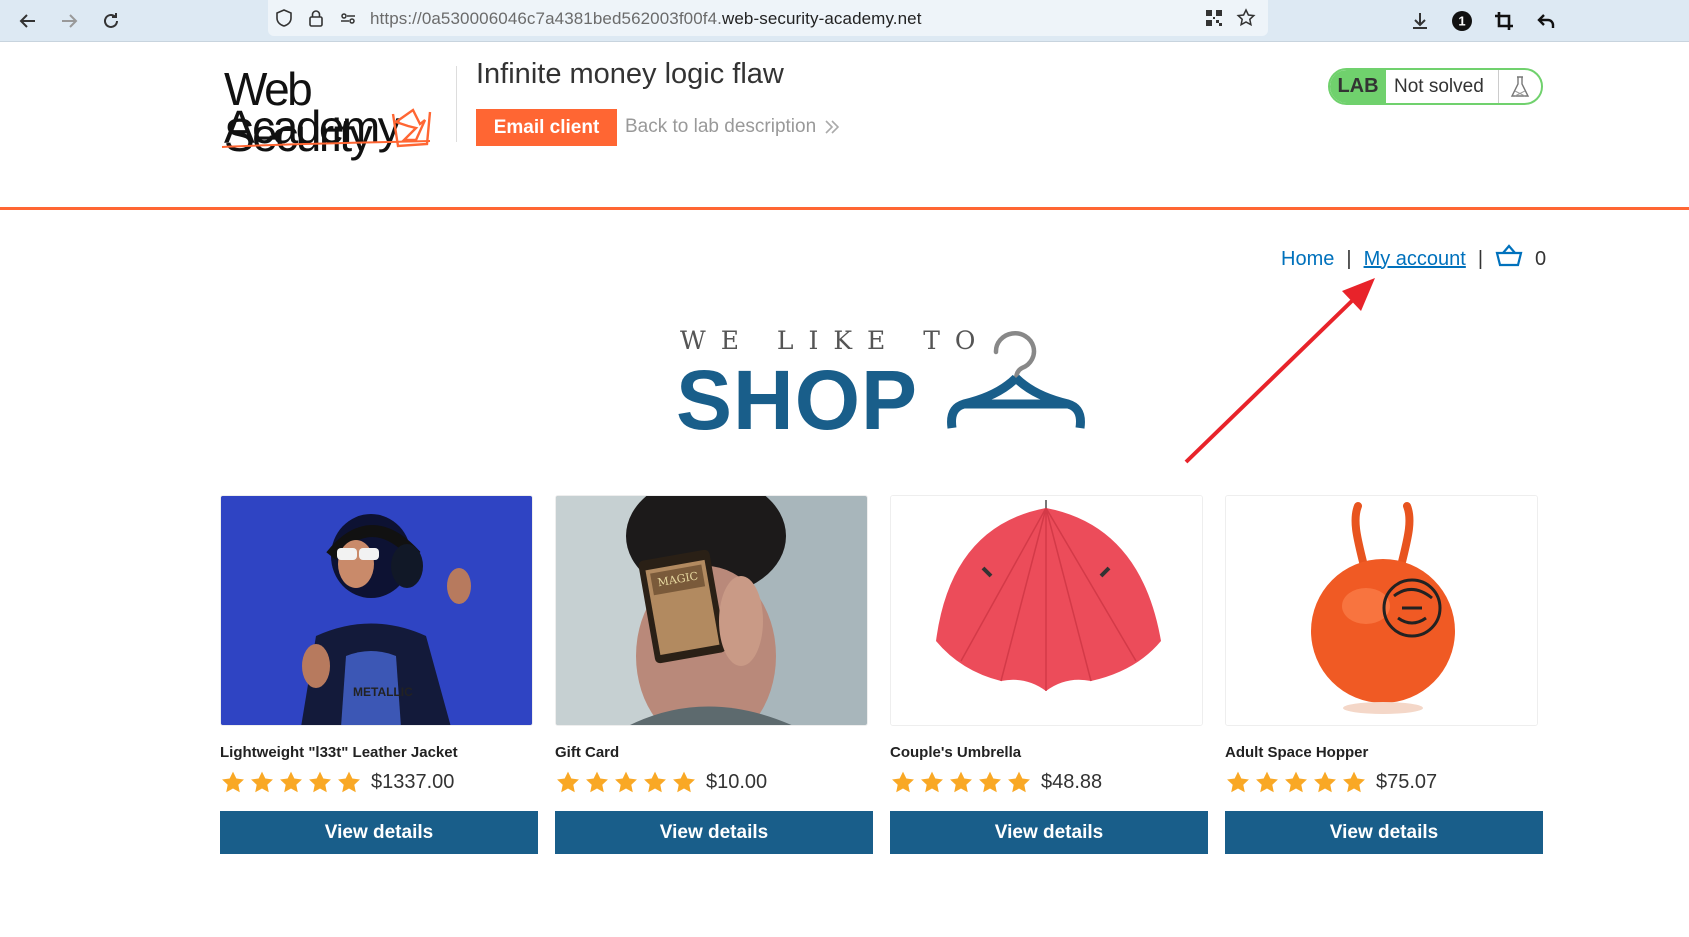 The height and width of the screenshot is (937, 1689). Describe the element at coordinates (456, 104) in the screenshot. I see `header-divider` at that location.